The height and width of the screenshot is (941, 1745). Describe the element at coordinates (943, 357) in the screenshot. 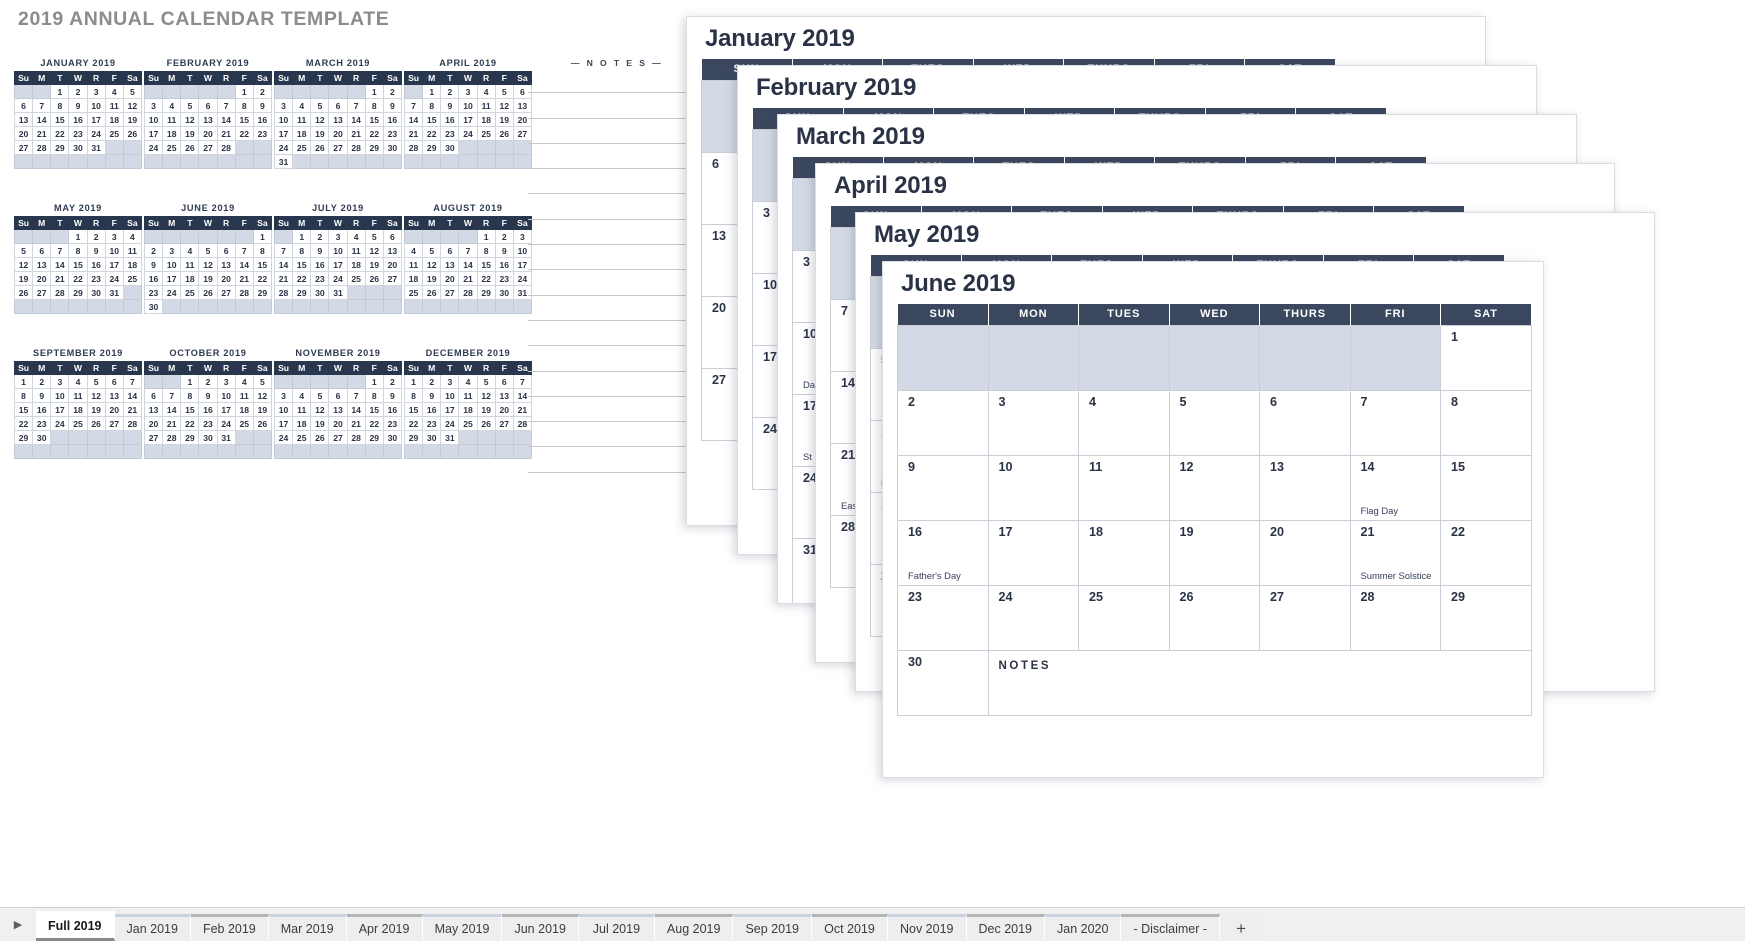

I see `day-cell-empty` at that location.